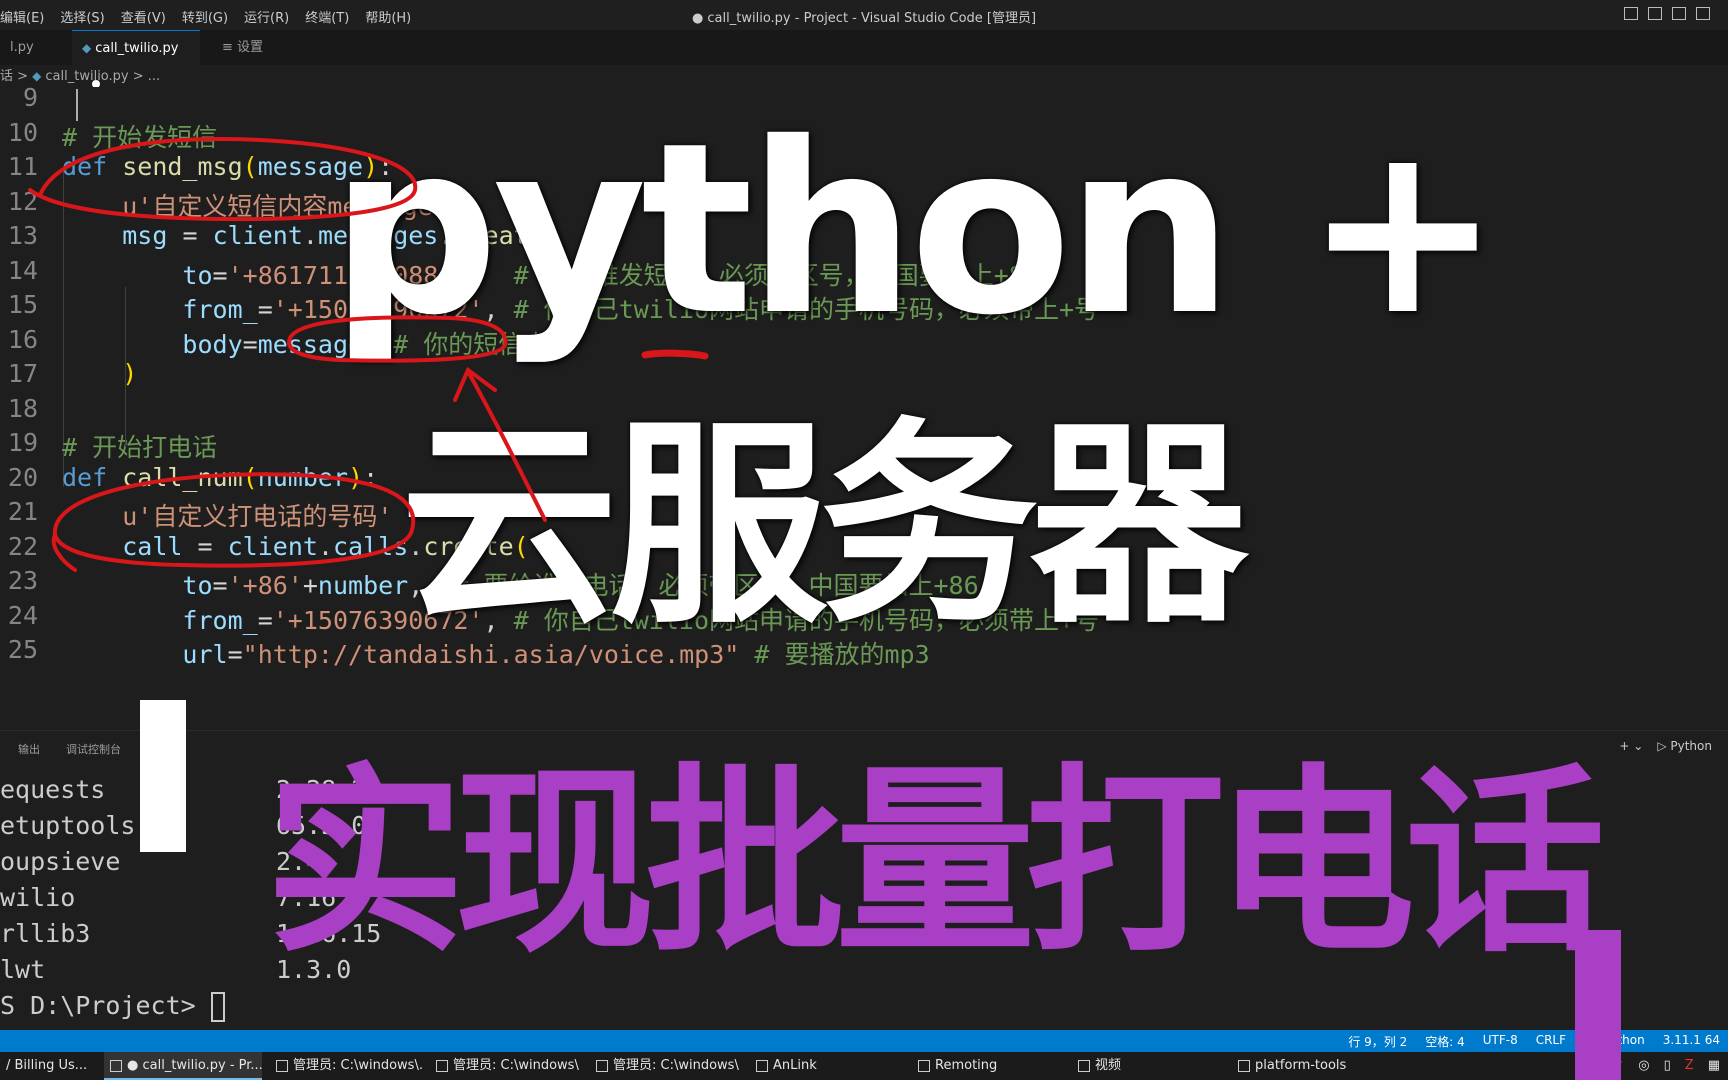 The image size is (1728, 1080). I want to click on code-text: # 开始发短信, so click(140, 137).